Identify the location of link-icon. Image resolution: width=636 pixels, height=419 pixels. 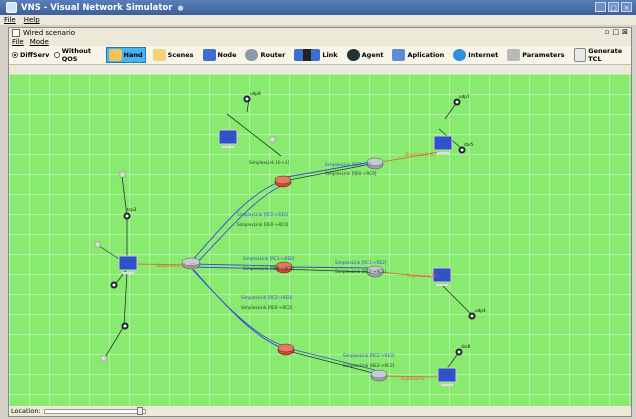
(307, 55).